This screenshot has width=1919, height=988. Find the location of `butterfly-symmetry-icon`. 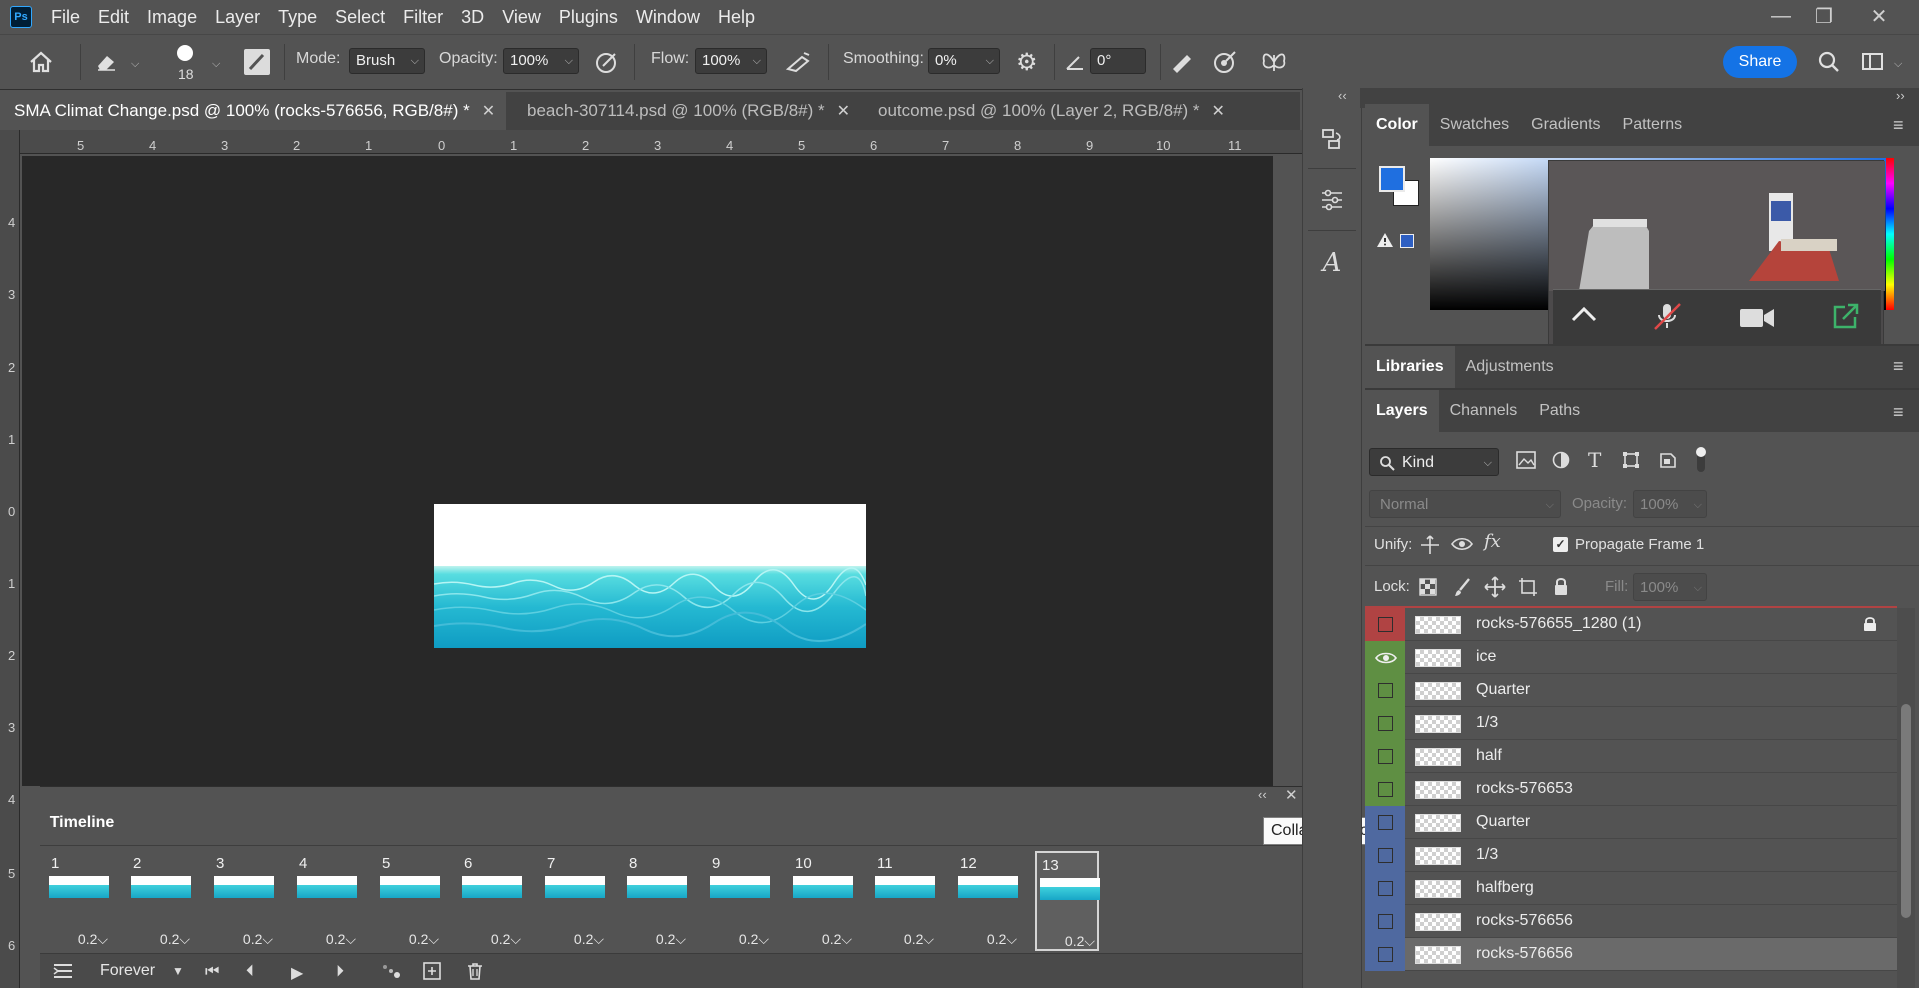

butterfly-symmetry-icon is located at coordinates (1274, 62).